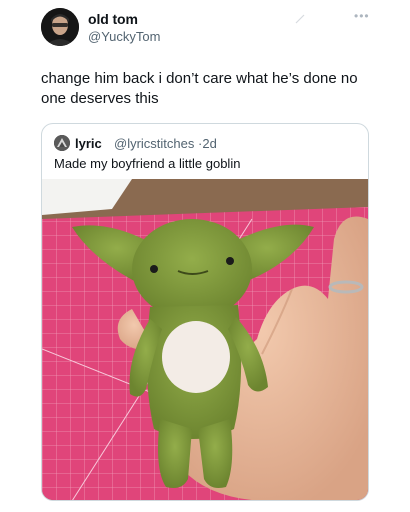 Image resolution: width=410 pixels, height=512 pixels. What do you see at coordinates (362, 16) in the screenshot?
I see `more-options-icon: •••` at bounding box center [362, 16].